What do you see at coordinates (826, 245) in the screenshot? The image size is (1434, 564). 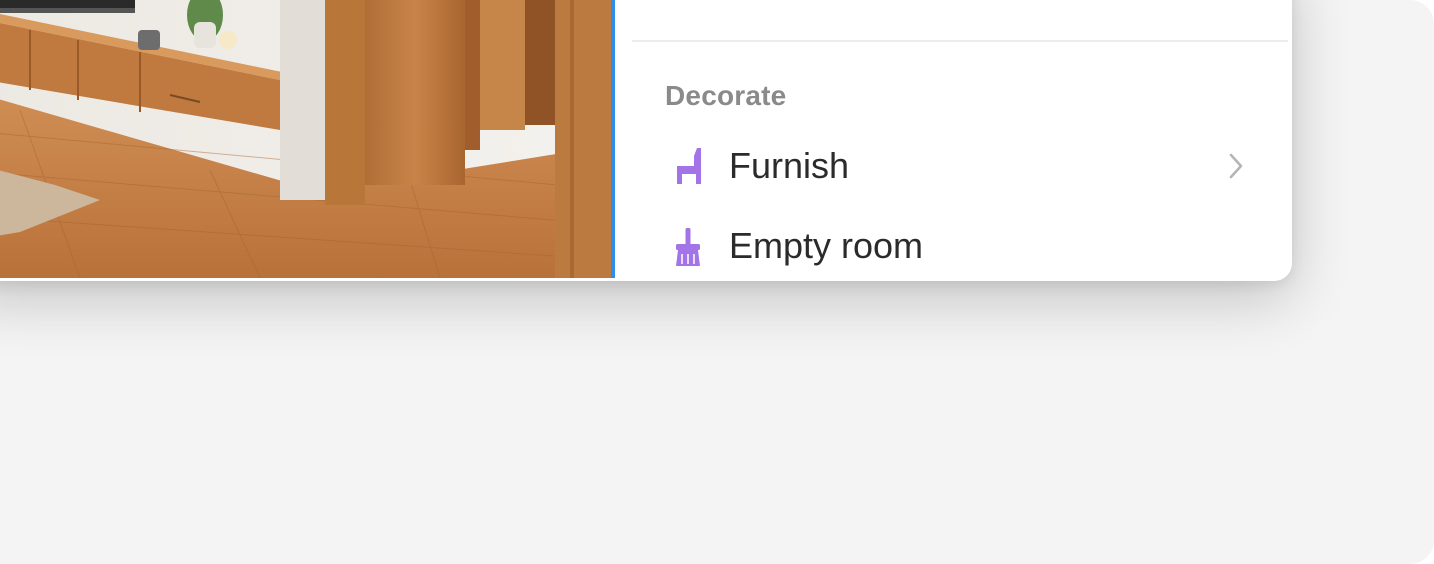 I see `menu-item-label: Empty room` at bounding box center [826, 245].